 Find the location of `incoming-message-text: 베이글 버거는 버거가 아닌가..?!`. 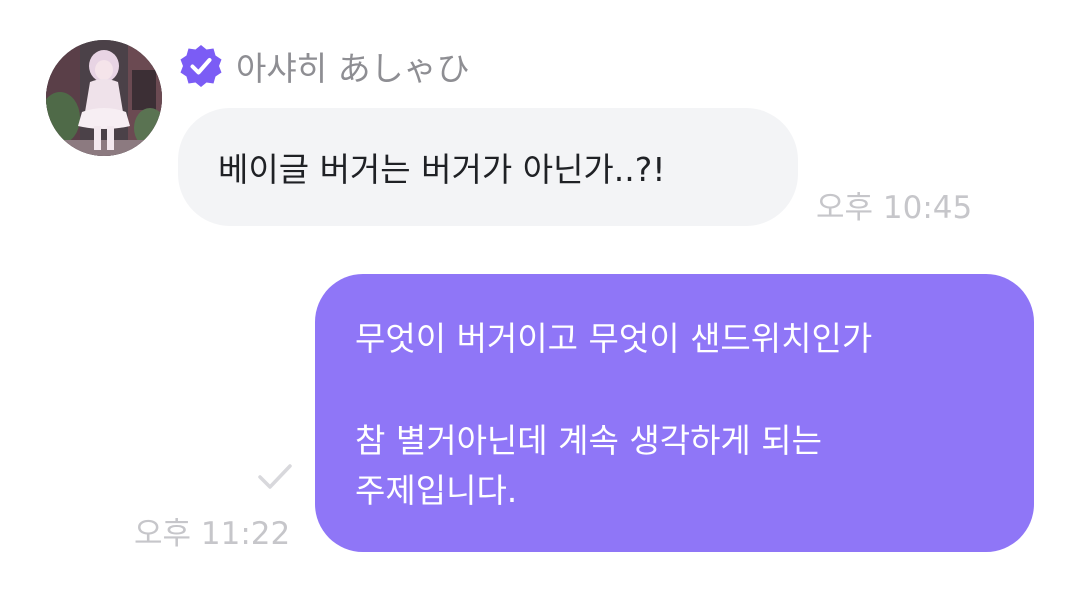

incoming-message-text: 베이글 버거는 버거가 아닌가..?! is located at coordinates (442, 169).